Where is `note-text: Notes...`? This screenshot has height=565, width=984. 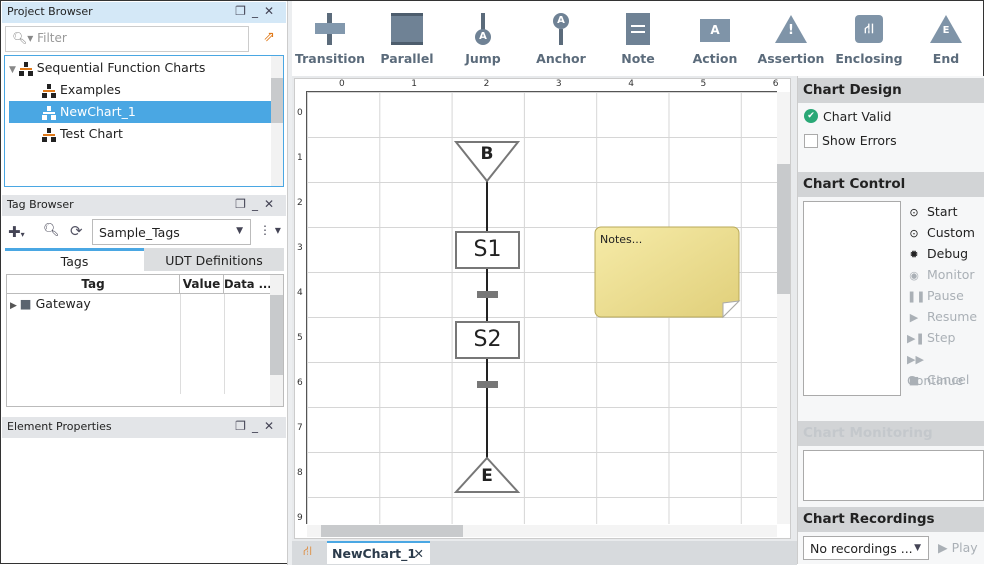 note-text: Notes... is located at coordinates (621, 239).